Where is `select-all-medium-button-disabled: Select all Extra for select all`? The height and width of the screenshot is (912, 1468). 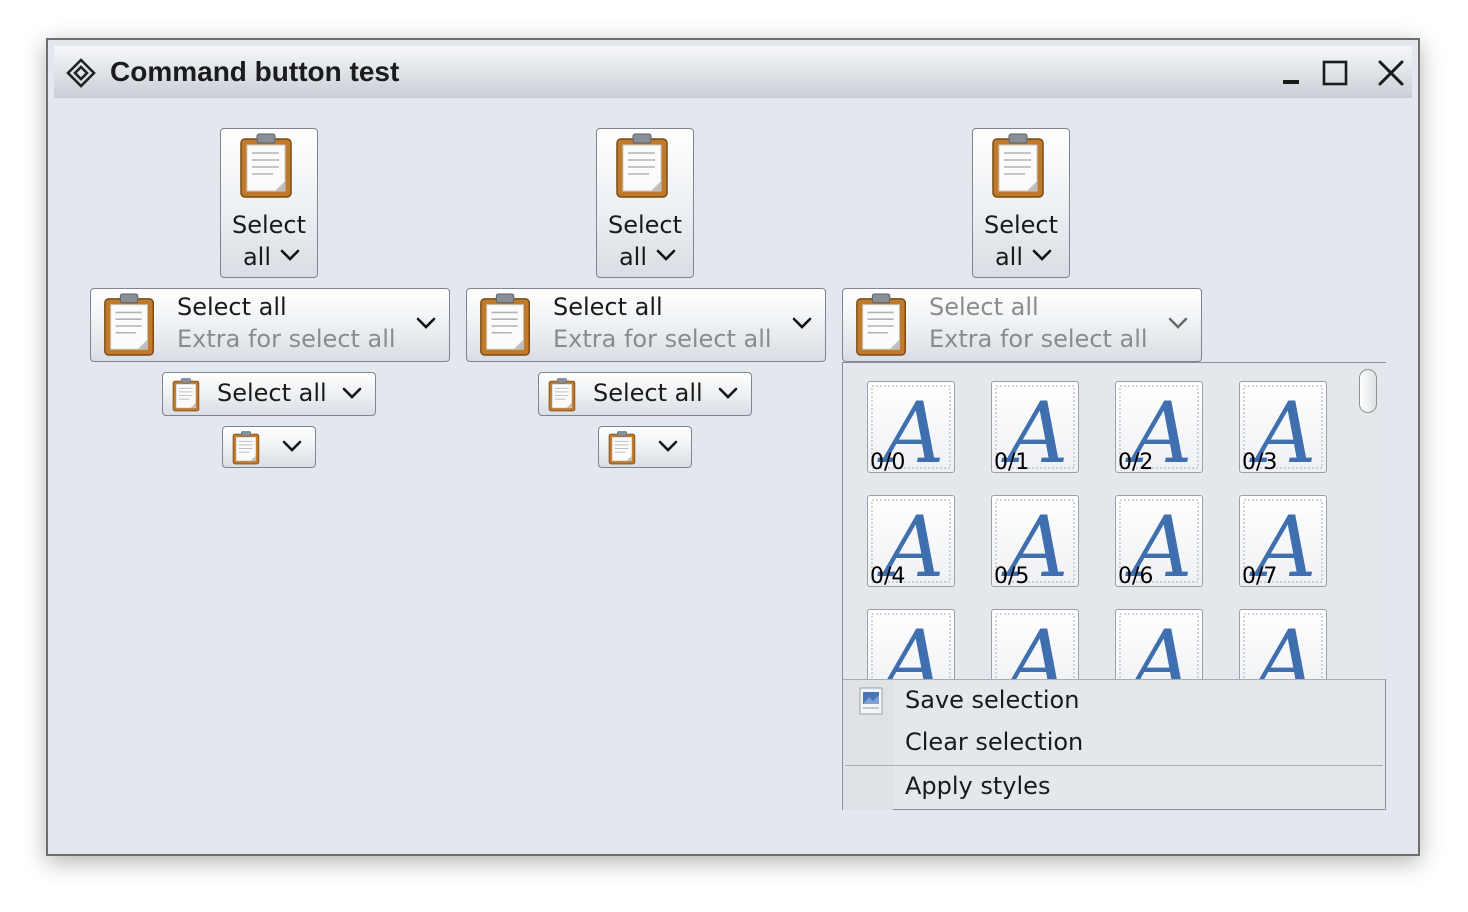
select-all-medium-button-disabled: Select all Extra for select all is located at coordinates (1022, 325).